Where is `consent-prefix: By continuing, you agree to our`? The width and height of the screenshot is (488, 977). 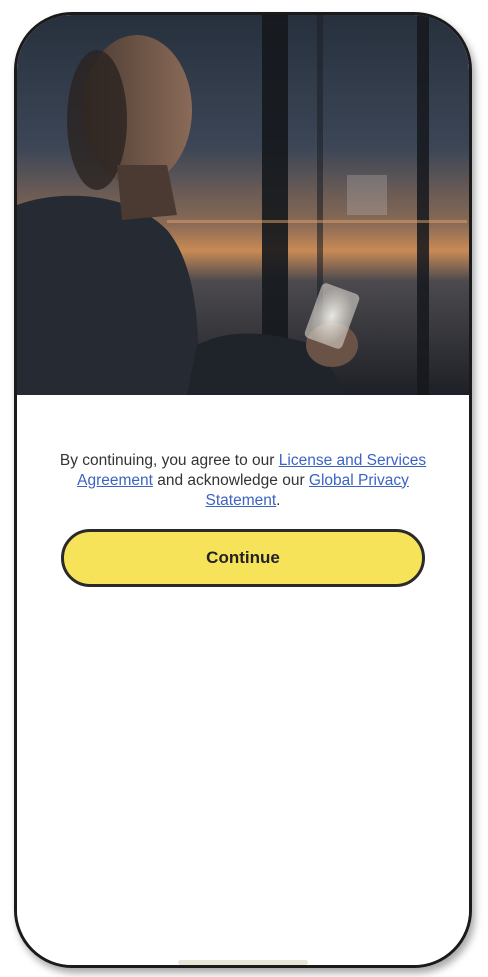 consent-prefix: By continuing, you agree to our is located at coordinates (169, 460).